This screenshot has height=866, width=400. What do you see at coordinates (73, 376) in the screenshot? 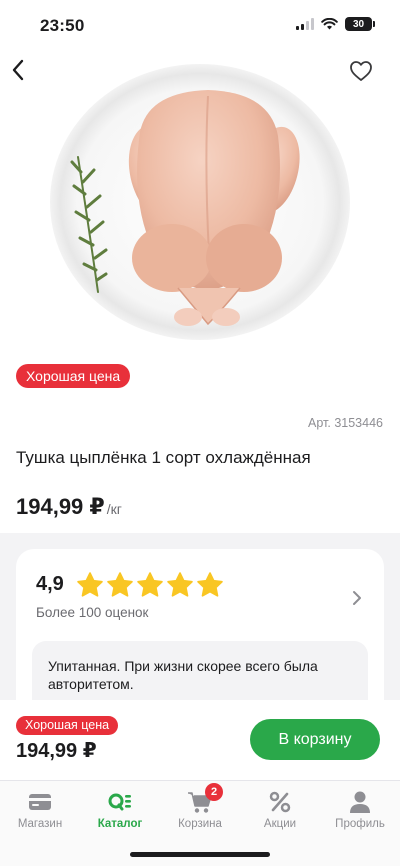
I see `good-price-badge: Хорошая цена` at bounding box center [73, 376].